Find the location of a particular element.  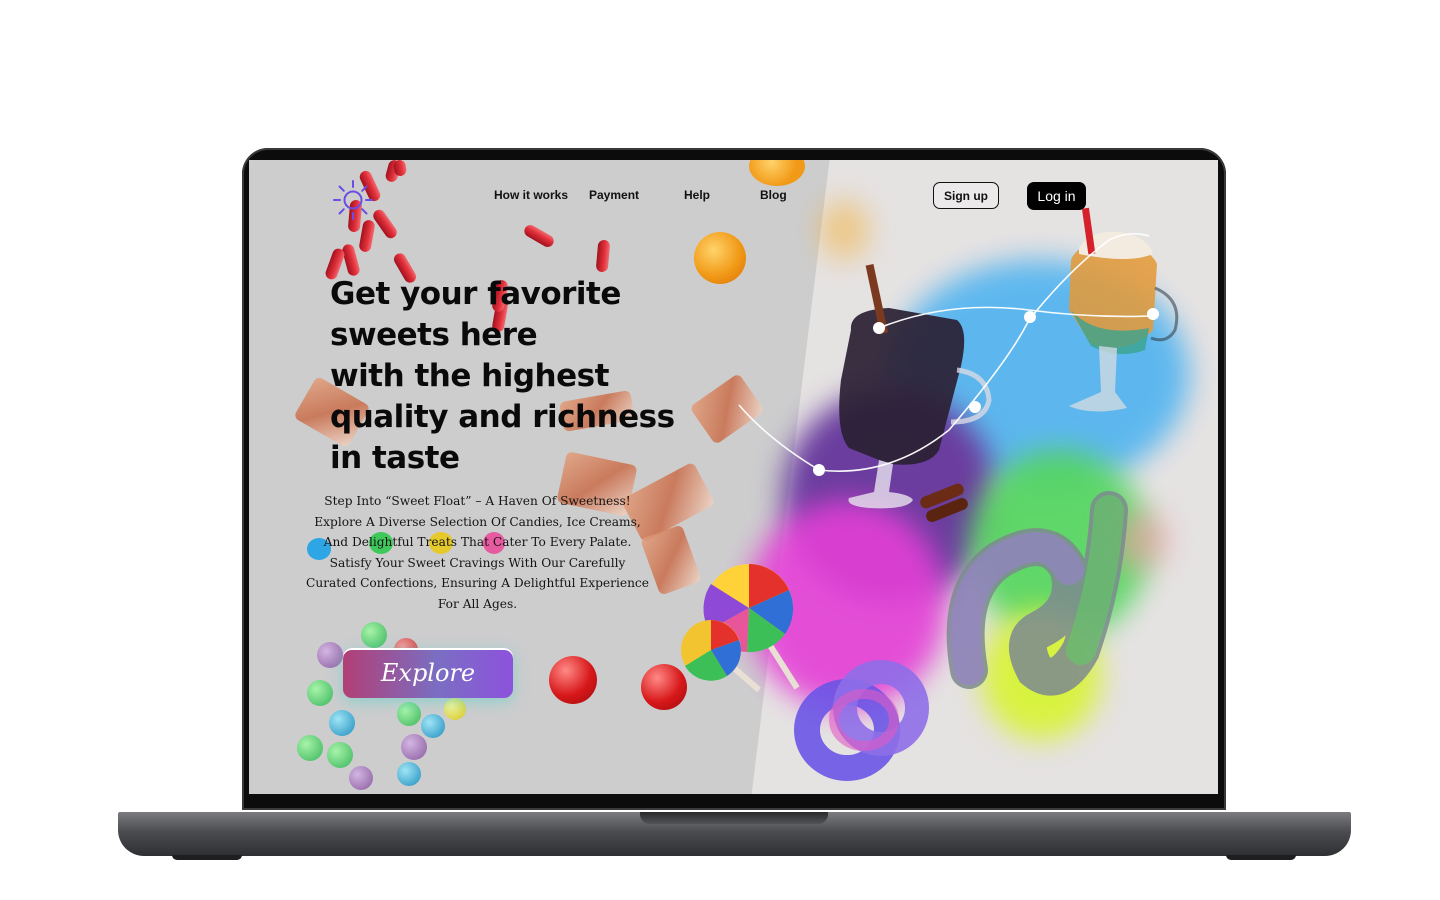

sun-icon is located at coordinates (353, 200).